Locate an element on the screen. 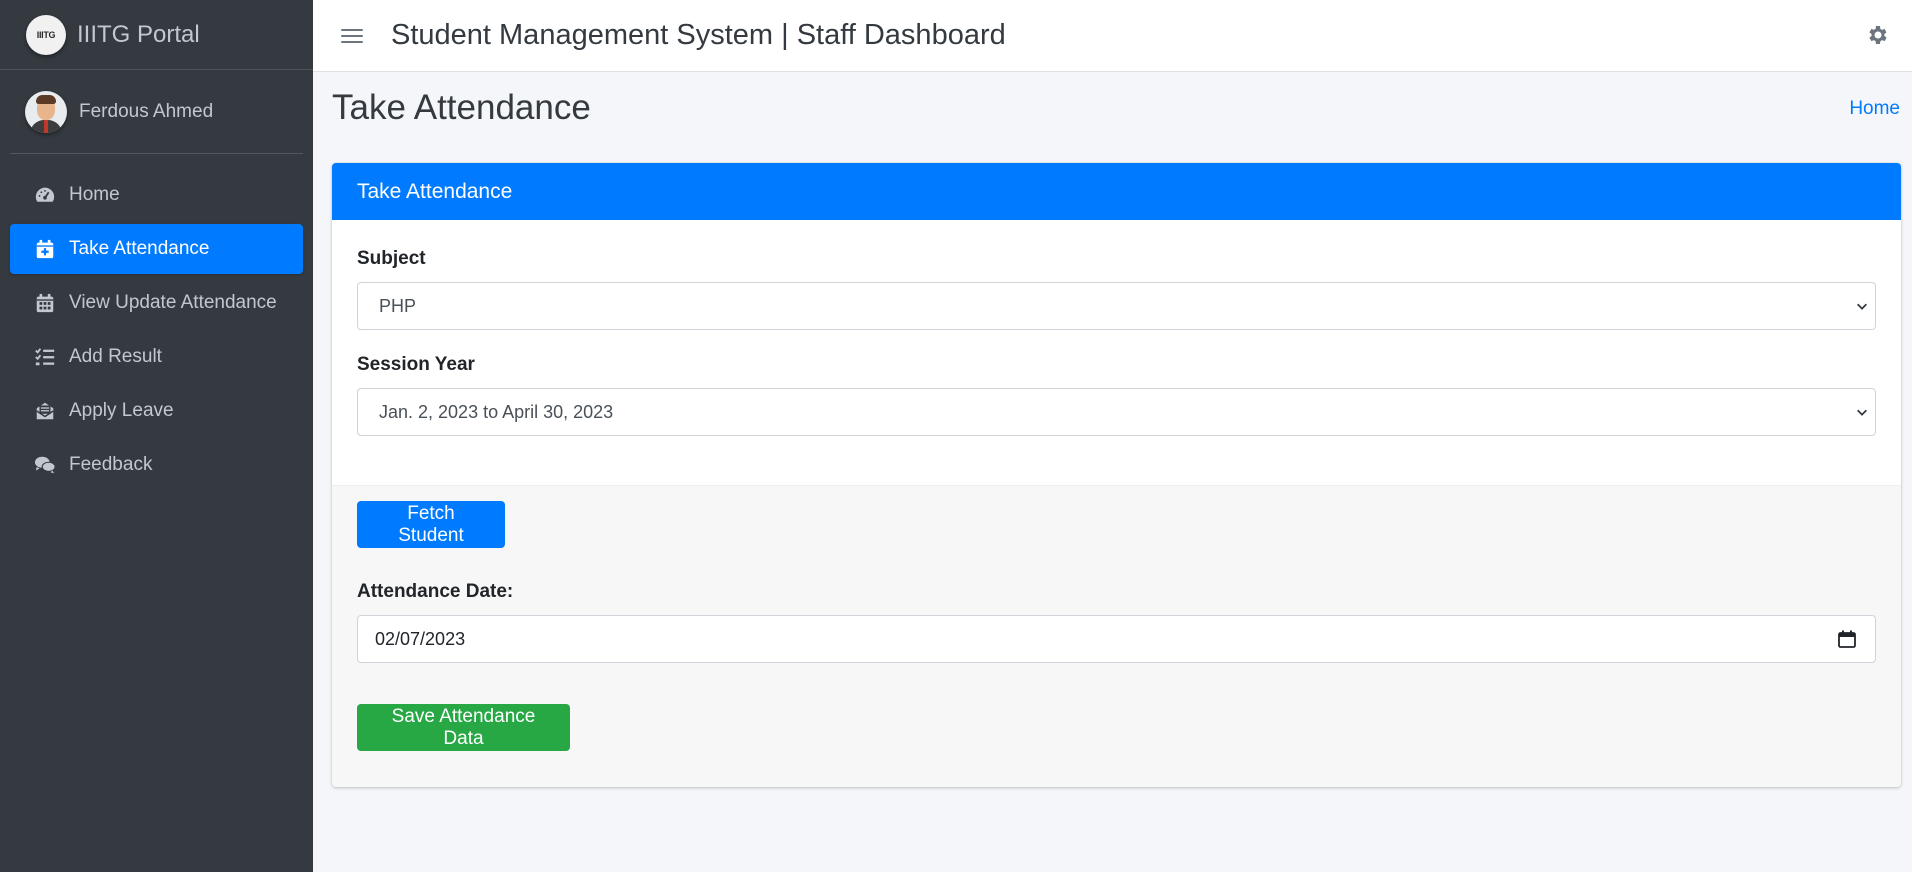  gear-icon is located at coordinates (1878, 35).